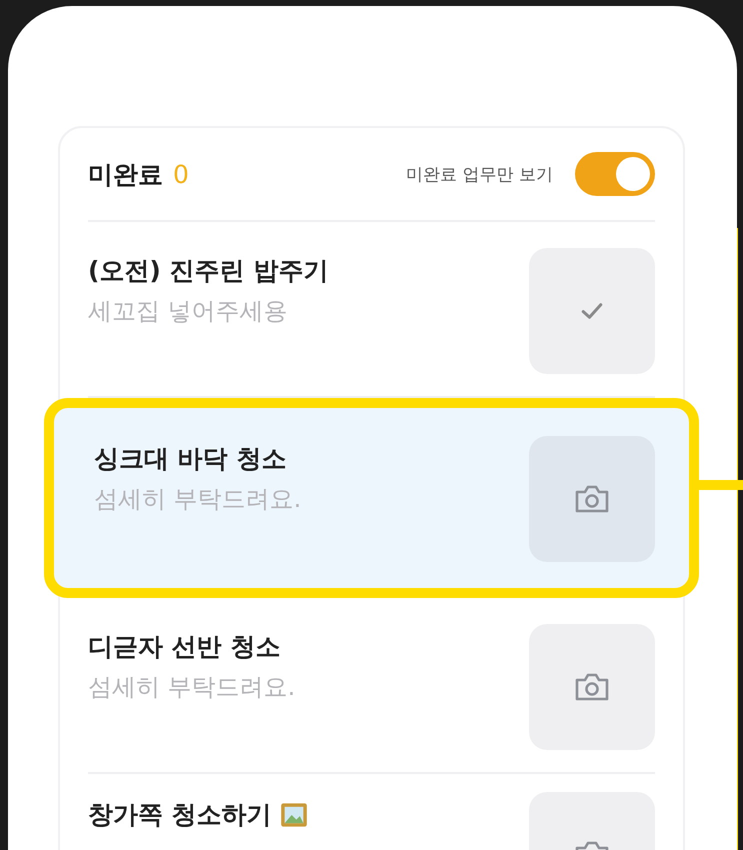 This screenshot has height=850, width=743. I want to click on task-title: 싱크대 바닥 청소, so click(190, 459).